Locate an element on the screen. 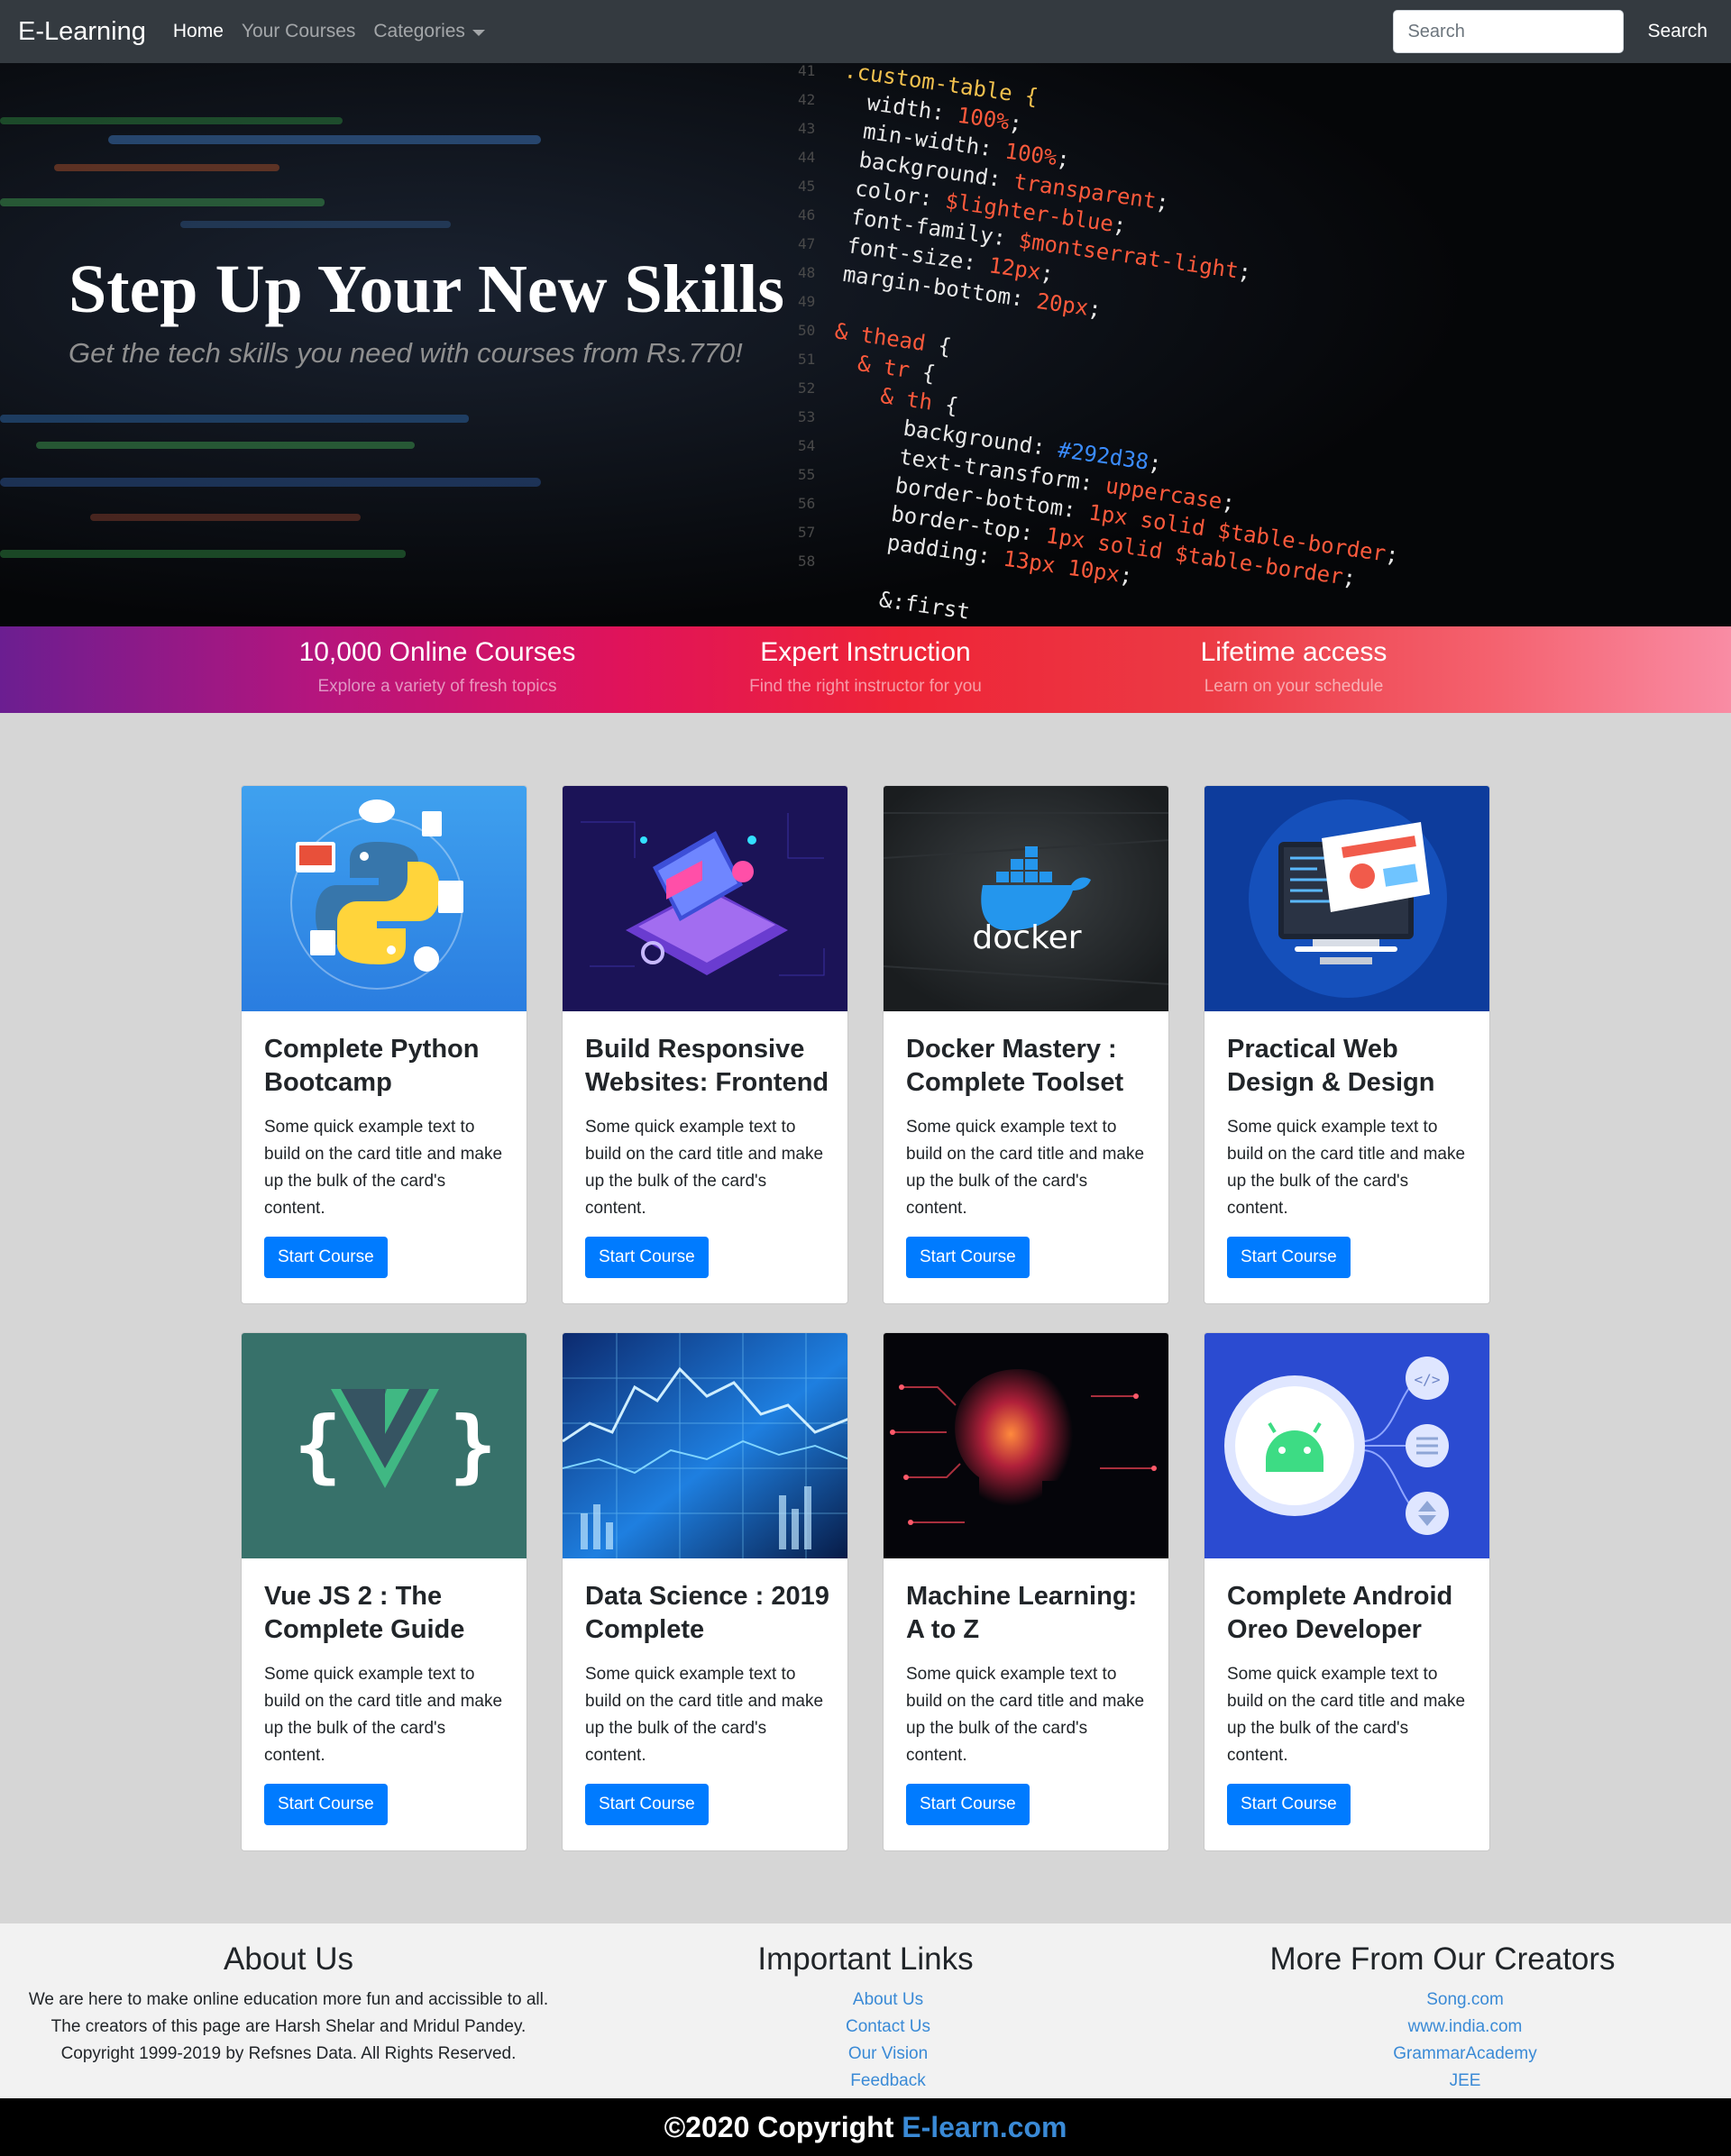 This screenshot has height=2156, width=1731. data-chart-icon is located at coordinates (705, 1445).